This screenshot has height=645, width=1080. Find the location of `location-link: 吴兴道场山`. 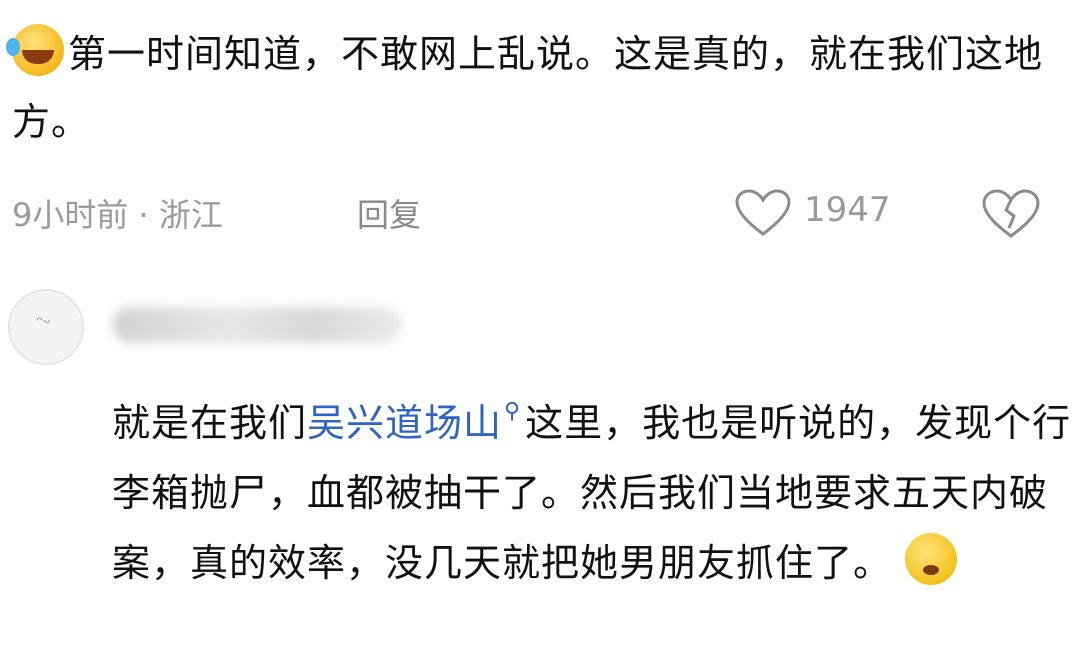

location-link: 吴兴道场山 is located at coordinates (404, 423).